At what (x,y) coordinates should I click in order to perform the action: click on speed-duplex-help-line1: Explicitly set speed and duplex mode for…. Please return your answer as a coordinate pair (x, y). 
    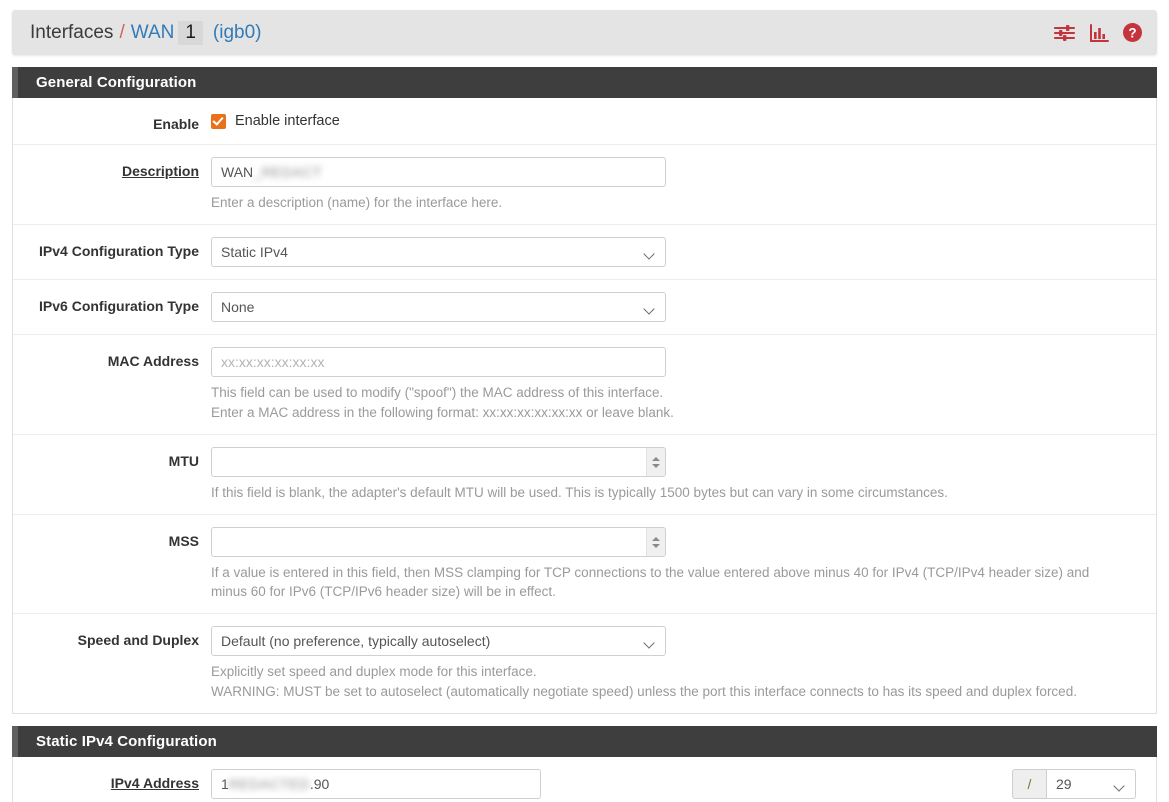
    Looking at the image, I should click on (374, 671).